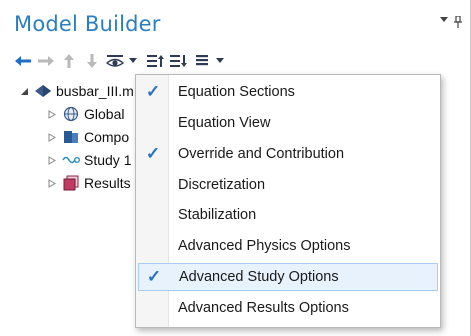 The height and width of the screenshot is (336, 471). I want to click on menu-item-label: Advanced Results Options, so click(263, 308).